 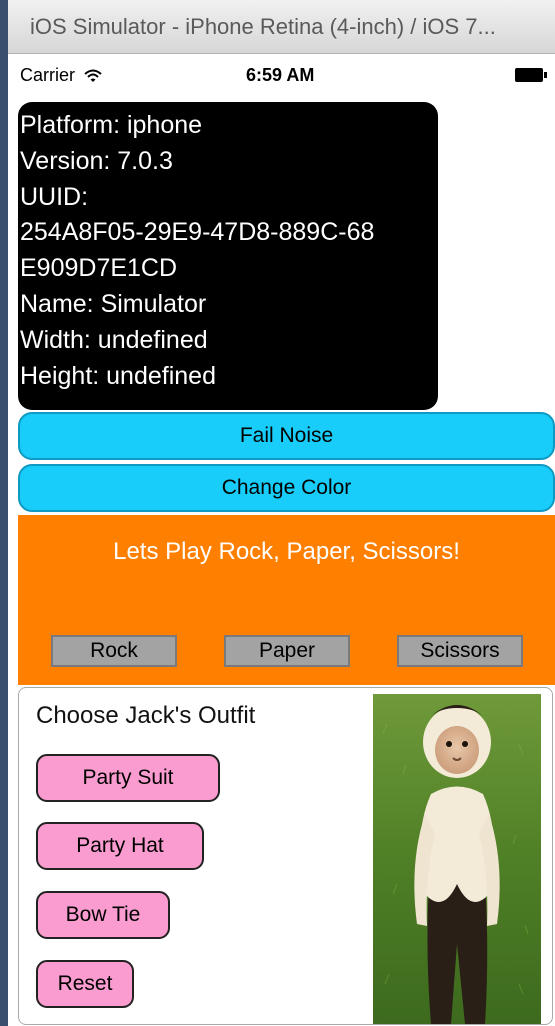 What do you see at coordinates (114, 651) in the screenshot?
I see `rock-button: Rock` at bounding box center [114, 651].